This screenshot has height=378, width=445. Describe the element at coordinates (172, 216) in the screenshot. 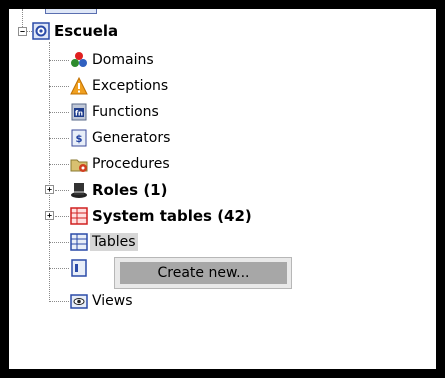

I see `tree-item-system-tables: System tables (42)` at that location.